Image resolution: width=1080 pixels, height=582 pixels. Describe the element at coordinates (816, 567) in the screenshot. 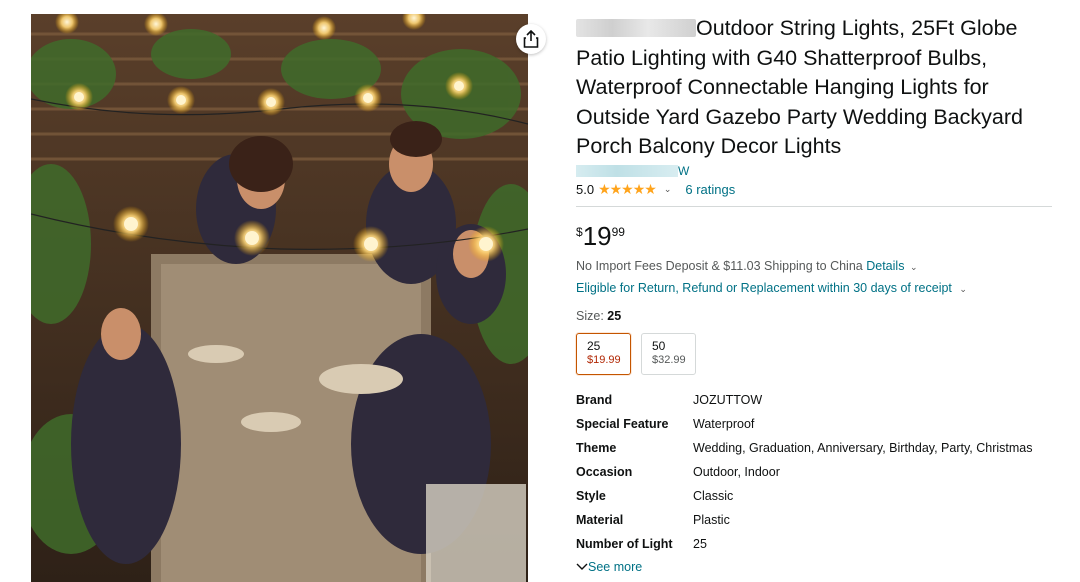

I see `see-more-link: See more` at that location.